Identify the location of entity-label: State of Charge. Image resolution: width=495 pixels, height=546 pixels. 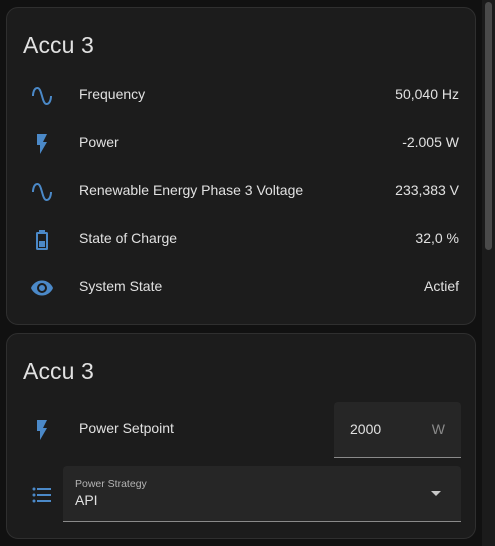
(128, 238).